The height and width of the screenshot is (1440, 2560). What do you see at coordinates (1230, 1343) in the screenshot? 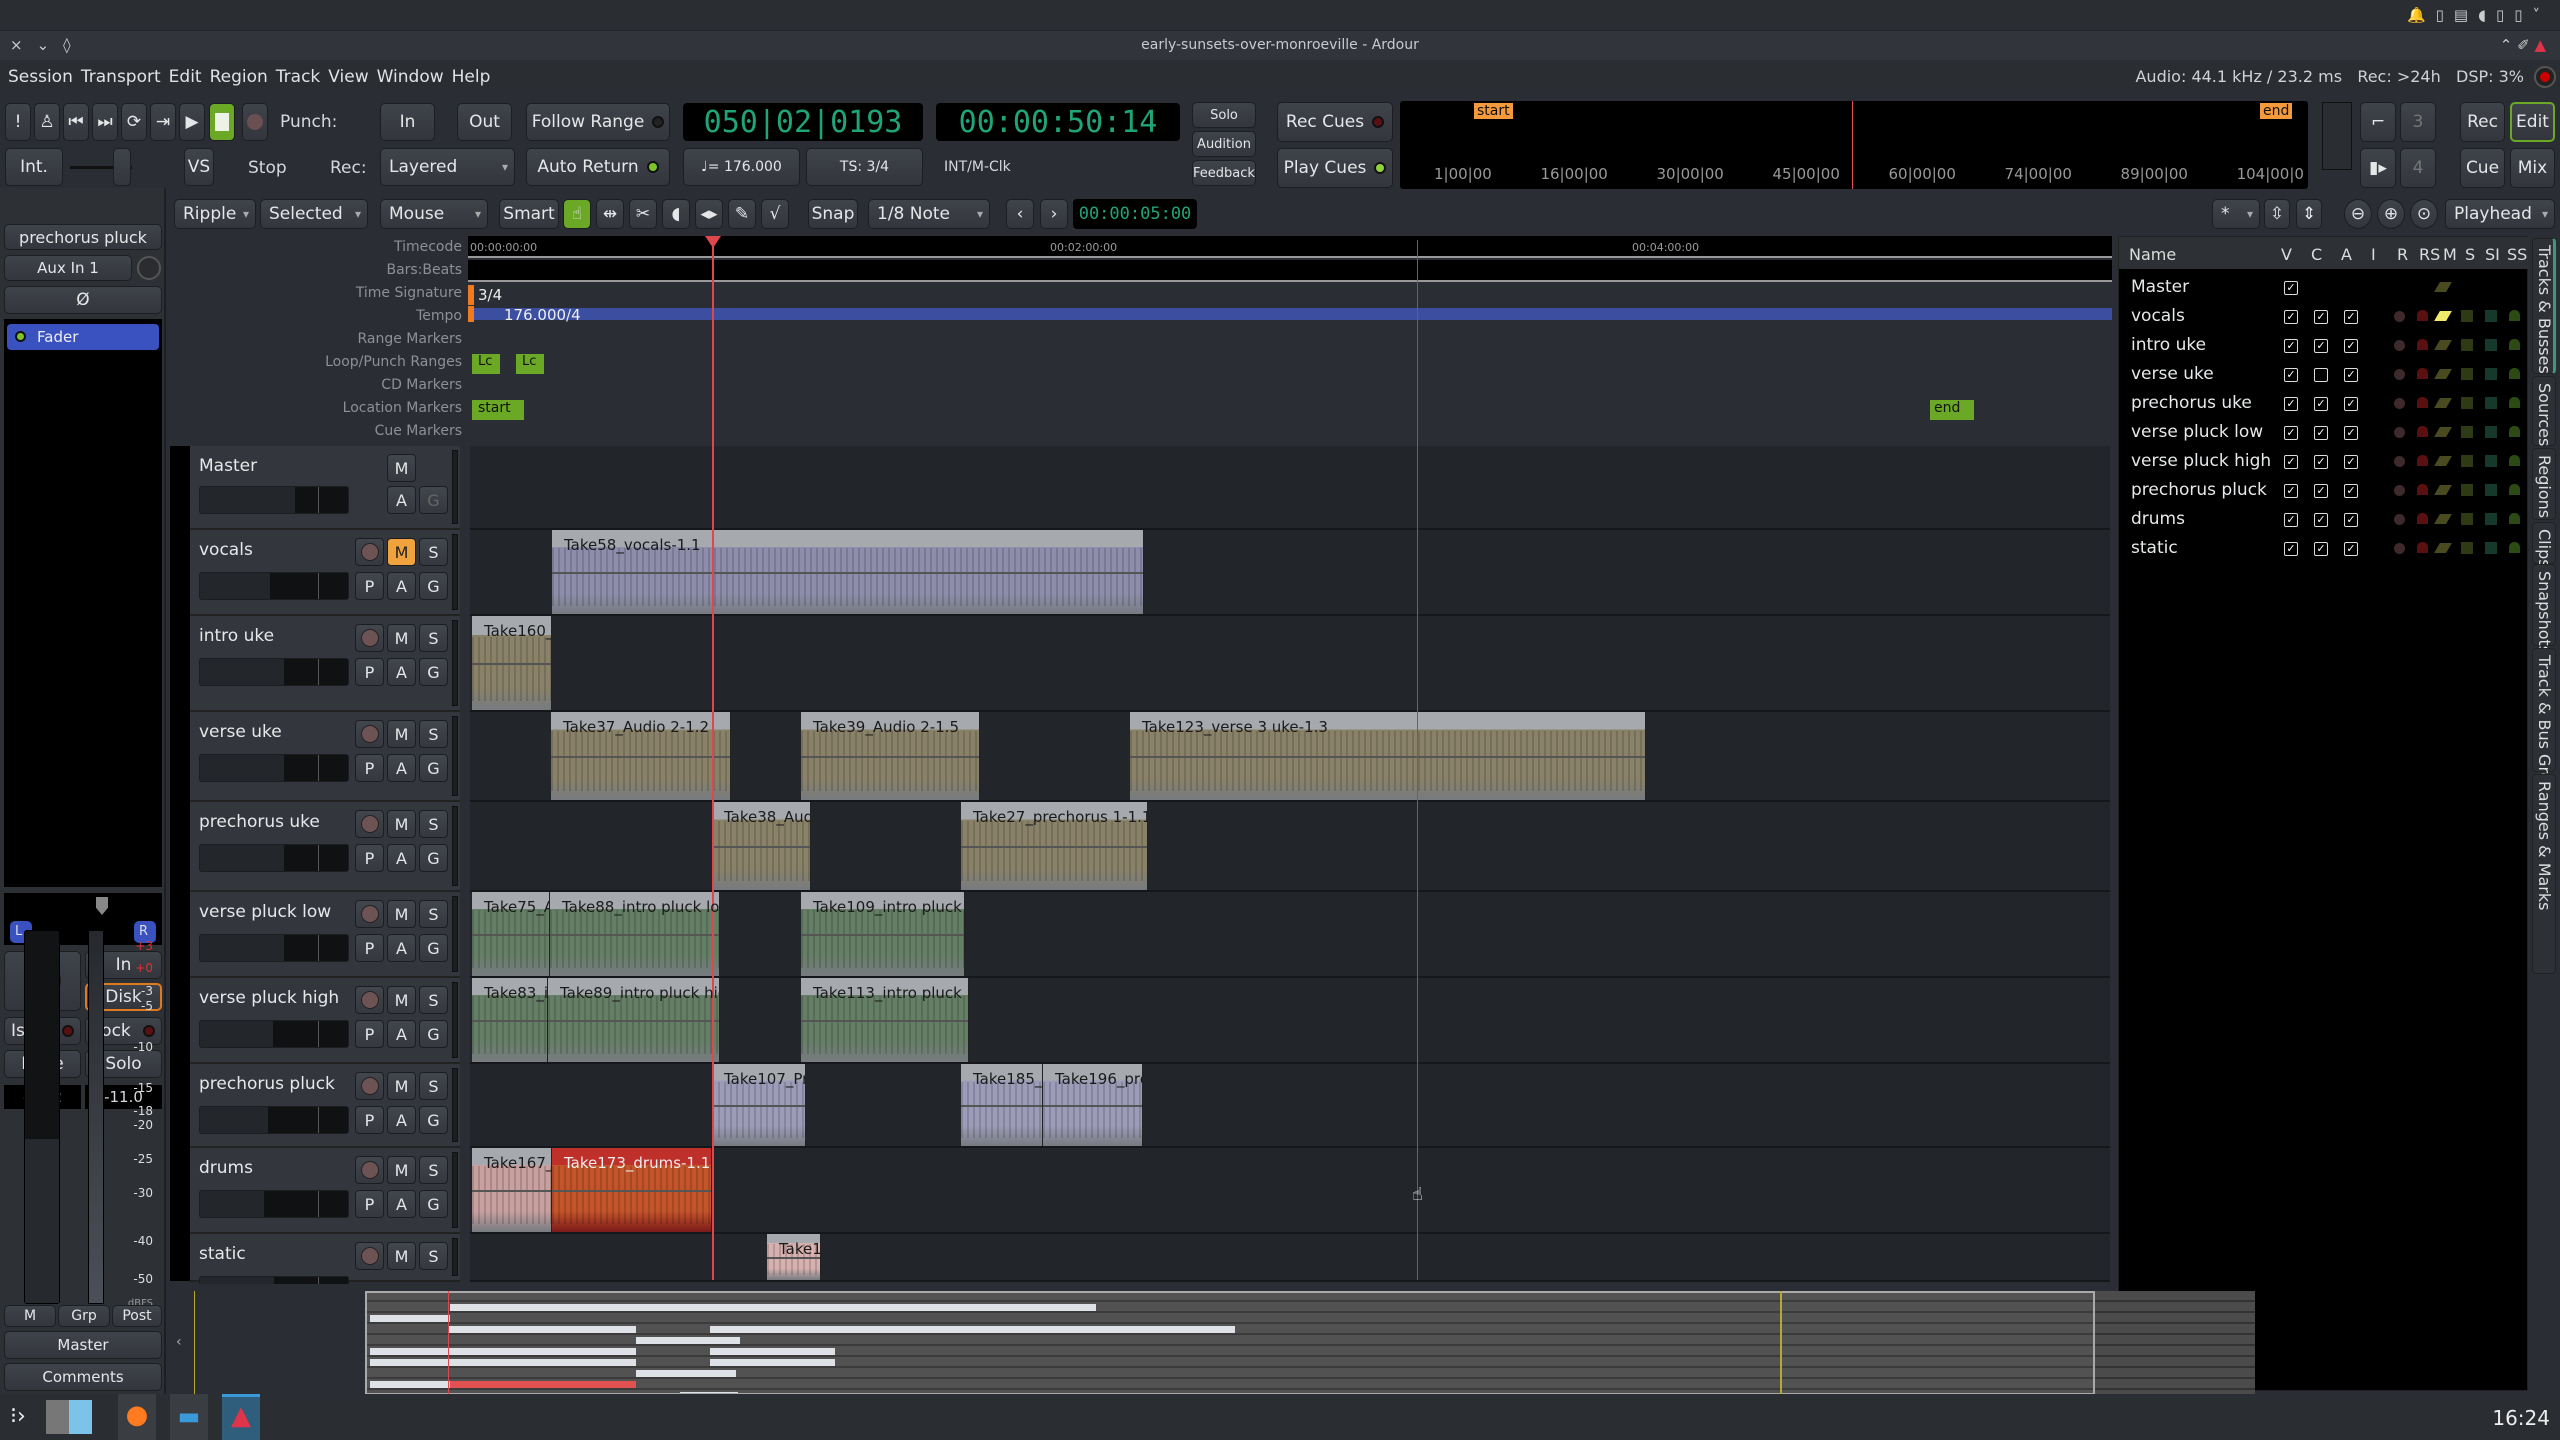
I see `summary-viewport` at bounding box center [1230, 1343].